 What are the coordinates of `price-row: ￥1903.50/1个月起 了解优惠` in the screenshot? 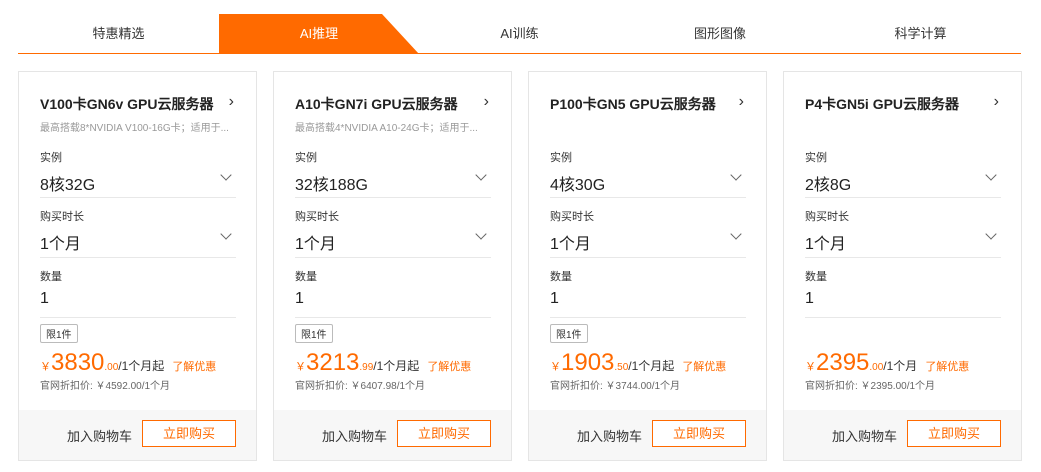 It's located at (638, 363).